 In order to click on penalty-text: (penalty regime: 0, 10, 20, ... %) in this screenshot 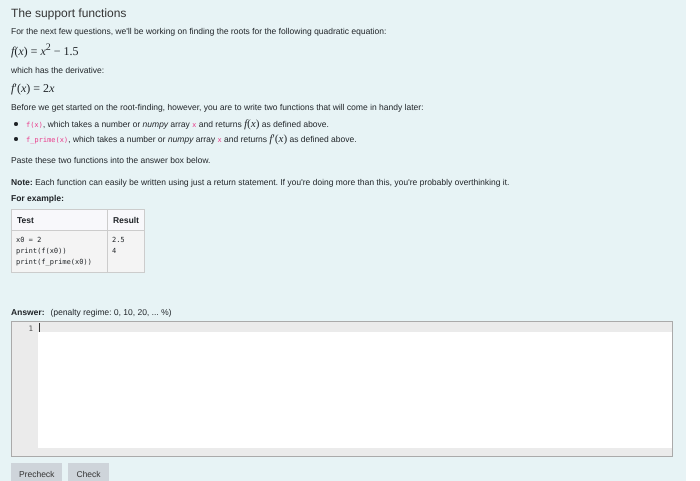, I will do `click(111, 312)`.